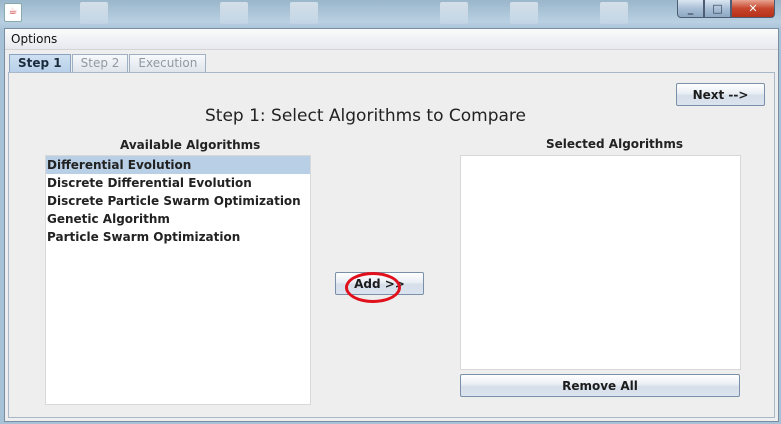 This screenshot has height=424, width=781. I want to click on title-bar: ☕ _ □ ✕, so click(390, 13).